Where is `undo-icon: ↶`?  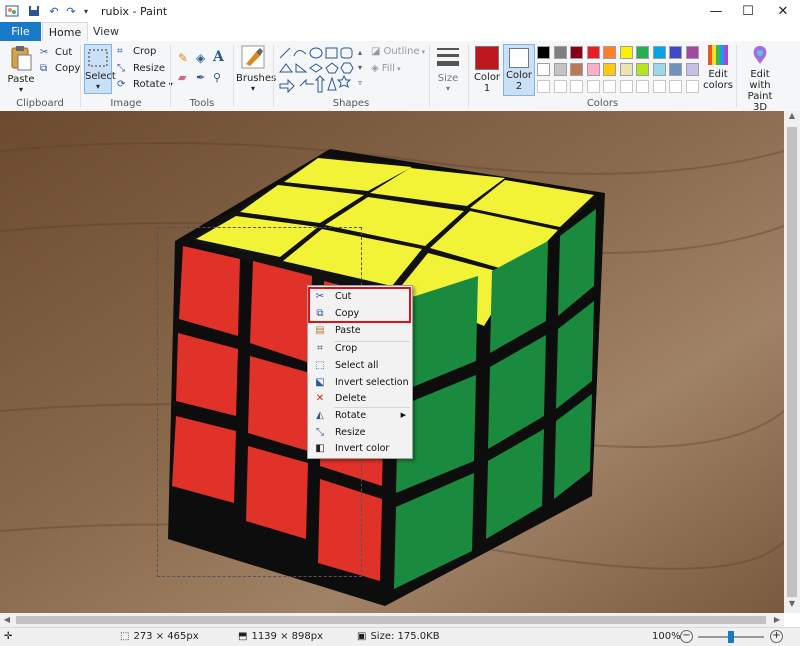 undo-icon: ↶ is located at coordinates (54, 11).